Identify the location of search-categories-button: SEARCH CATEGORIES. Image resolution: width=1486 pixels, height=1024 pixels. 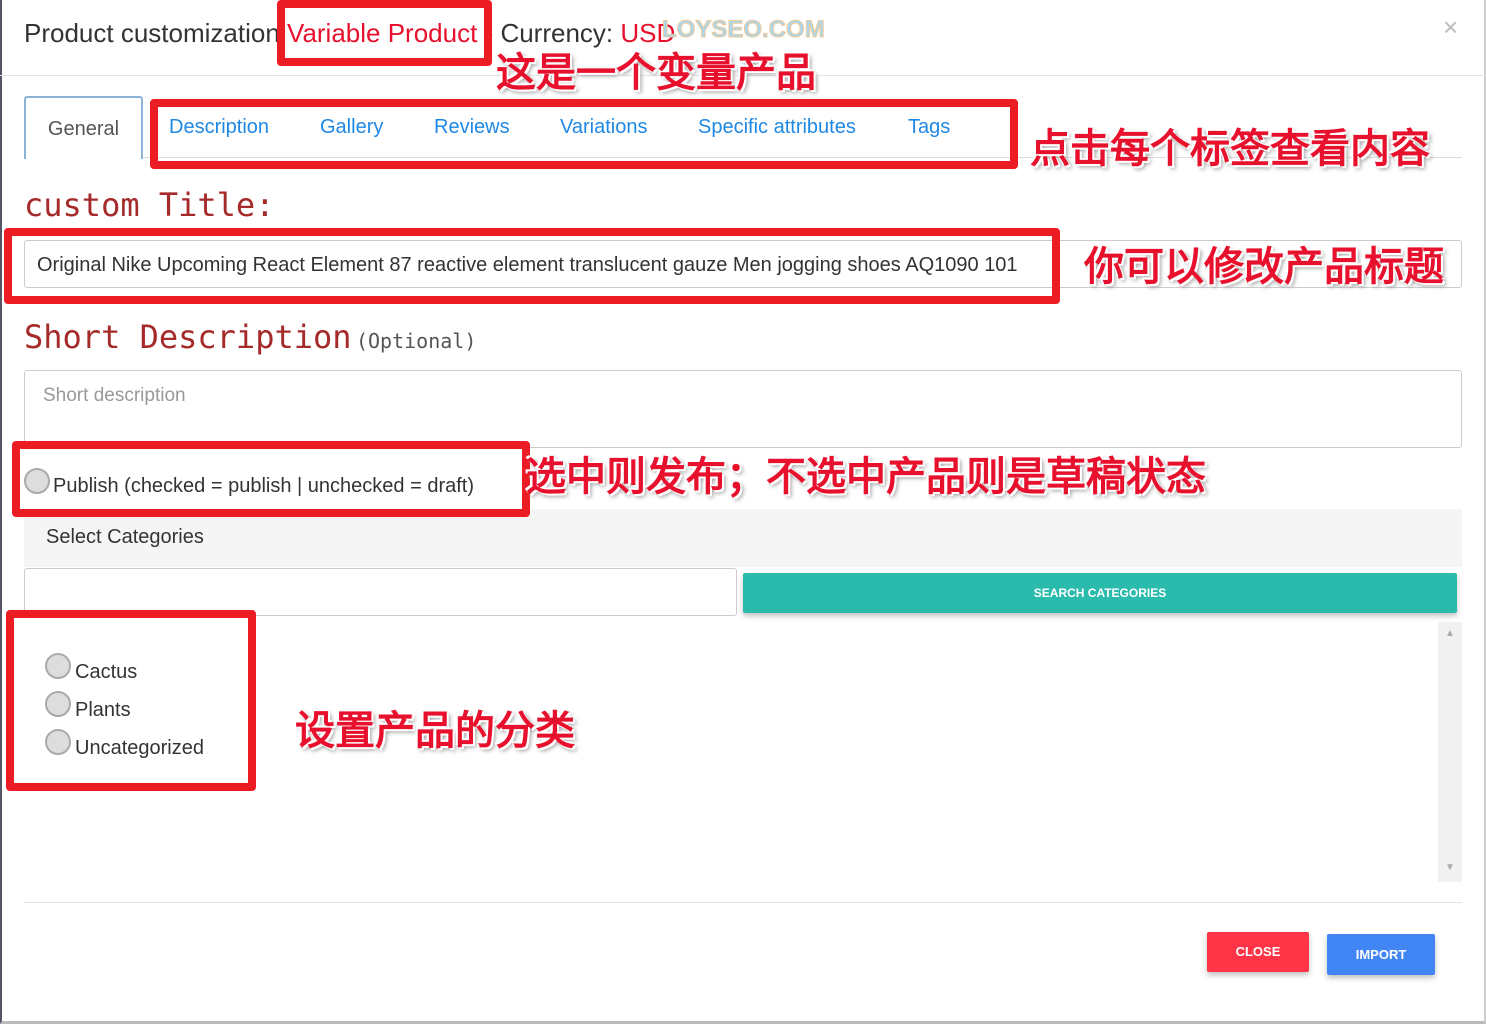
(1100, 593).